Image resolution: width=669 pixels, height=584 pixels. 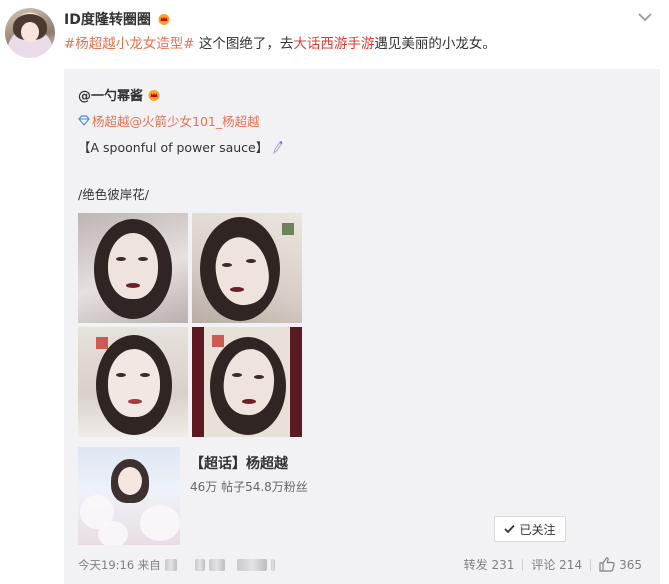 What do you see at coordinates (239, 463) in the screenshot?
I see `supertopic-title: 【超话】杨超越` at bounding box center [239, 463].